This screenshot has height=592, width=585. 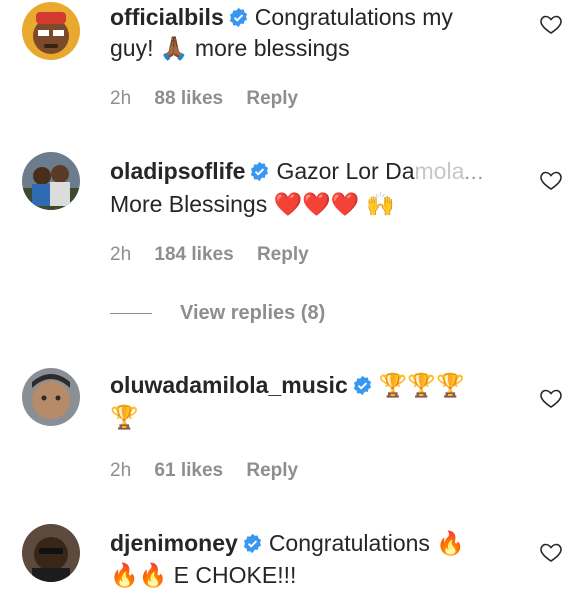 I want to click on praying-hands-emoji: 🙏🏾, so click(x=174, y=49).